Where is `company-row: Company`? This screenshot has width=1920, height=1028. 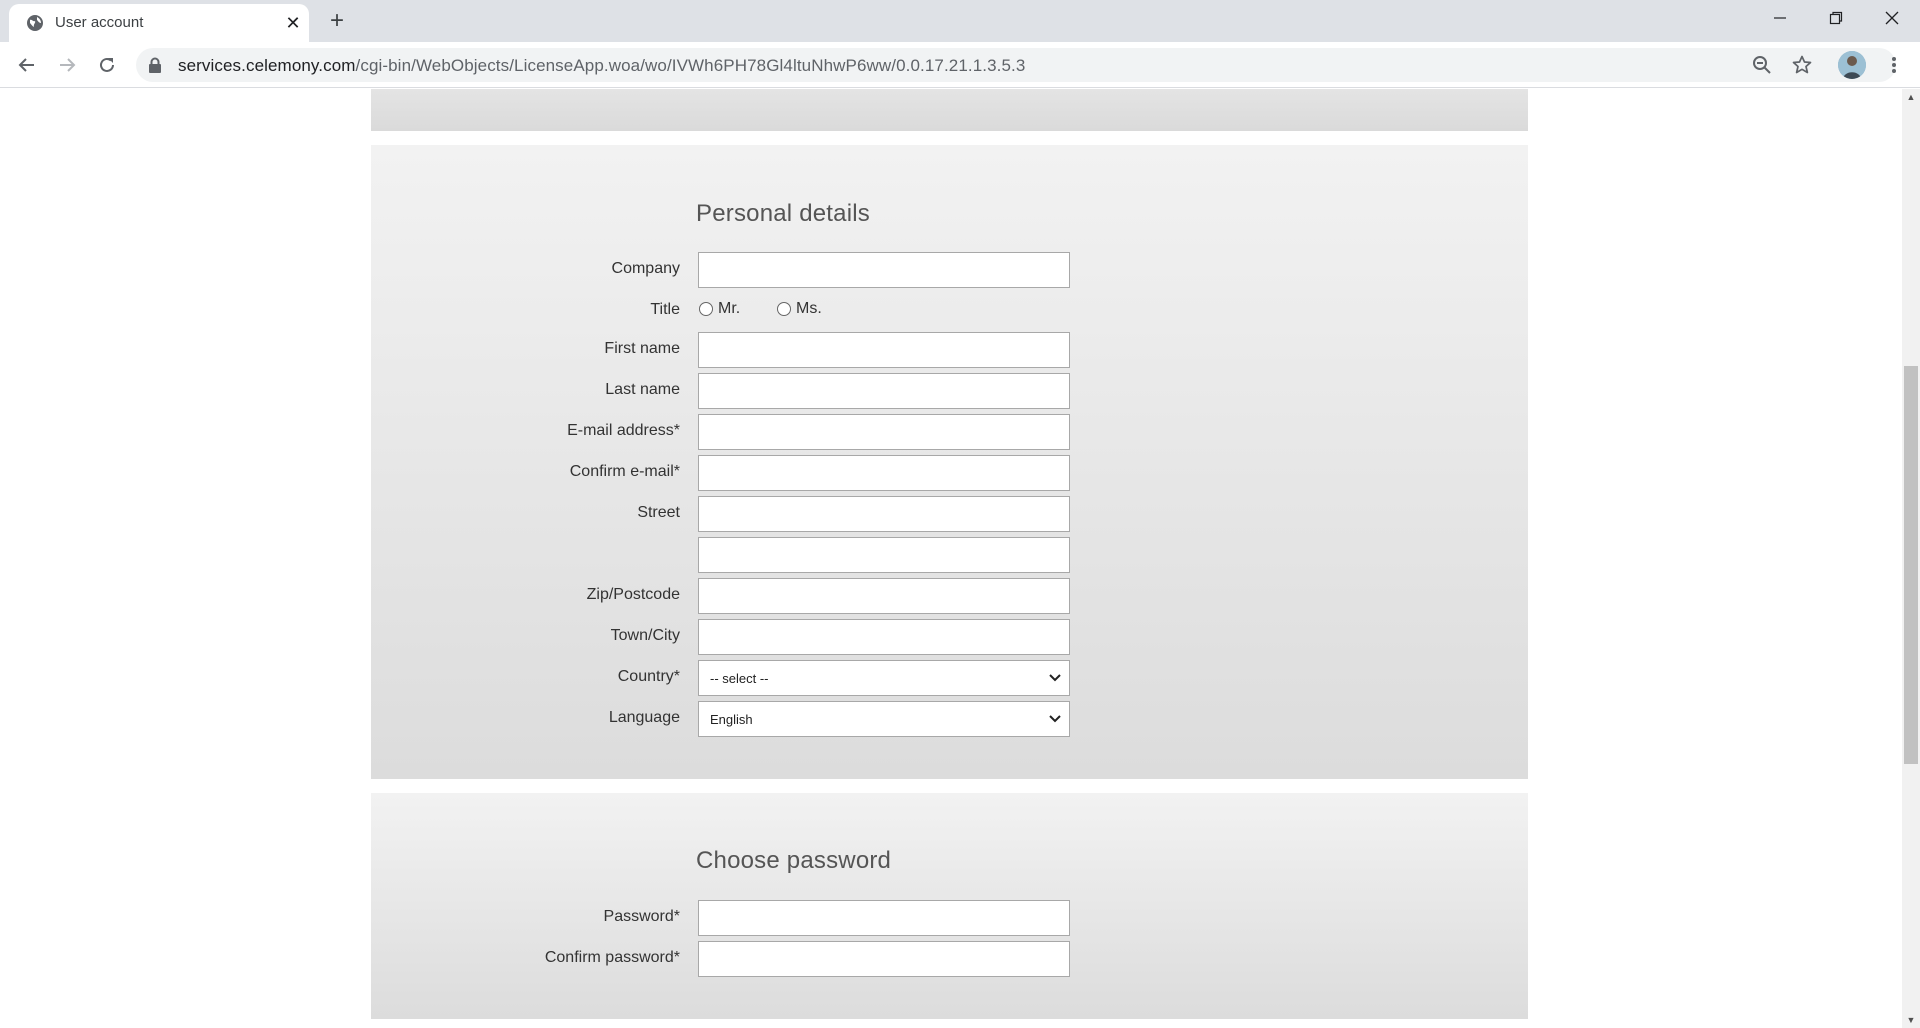 company-row: Company is located at coordinates (949, 270).